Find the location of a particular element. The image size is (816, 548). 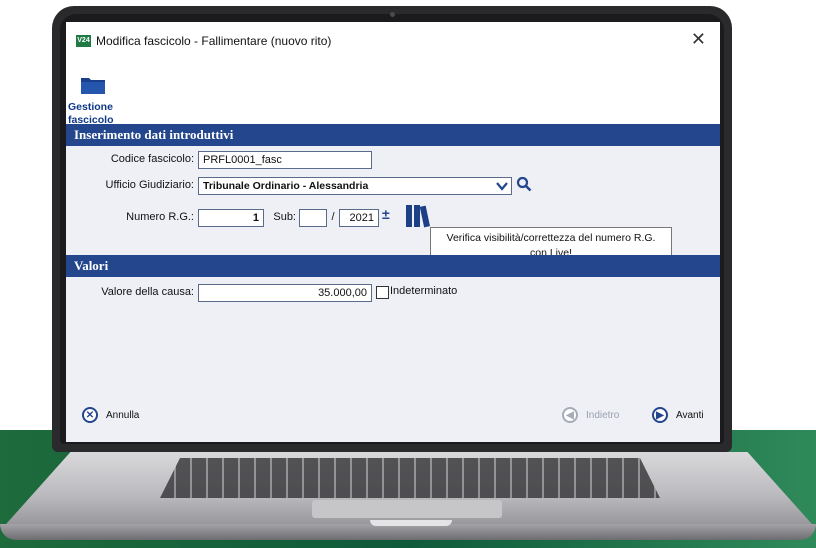

sub-input is located at coordinates (313, 218).